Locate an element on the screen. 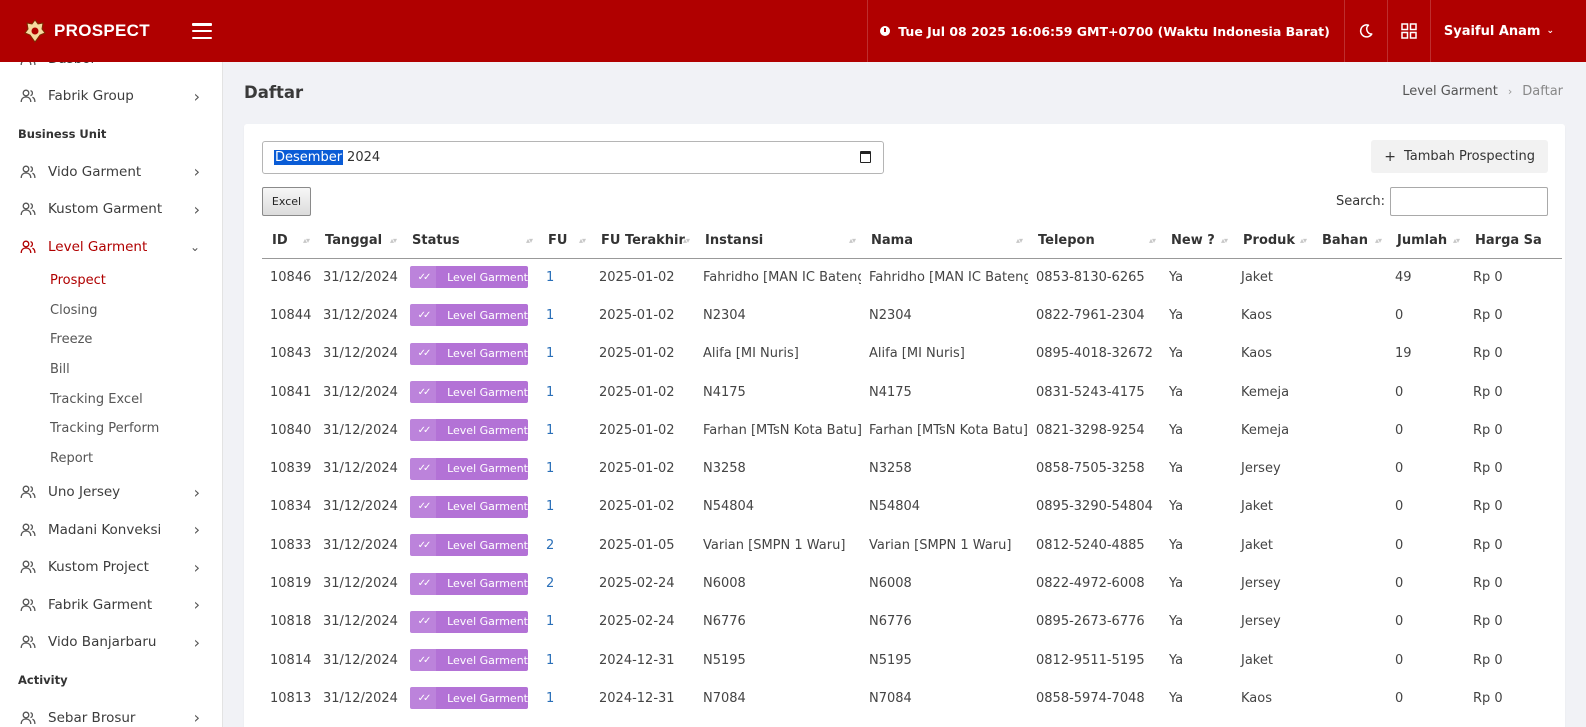 The image size is (1586, 727). column-header-fu-terakhir: FU Terakhir ▴▾ is located at coordinates (643, 241).